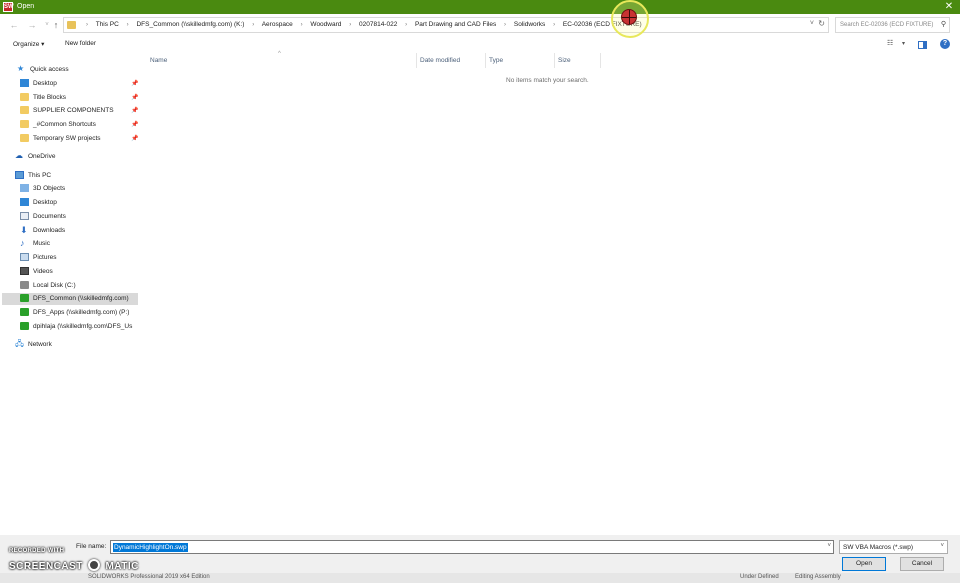 The height and width of the screenshot is (583, 960). Describe the element at coordinates (821, 23) in the screenshot. I see `refresh-icon: ↻` at that location.